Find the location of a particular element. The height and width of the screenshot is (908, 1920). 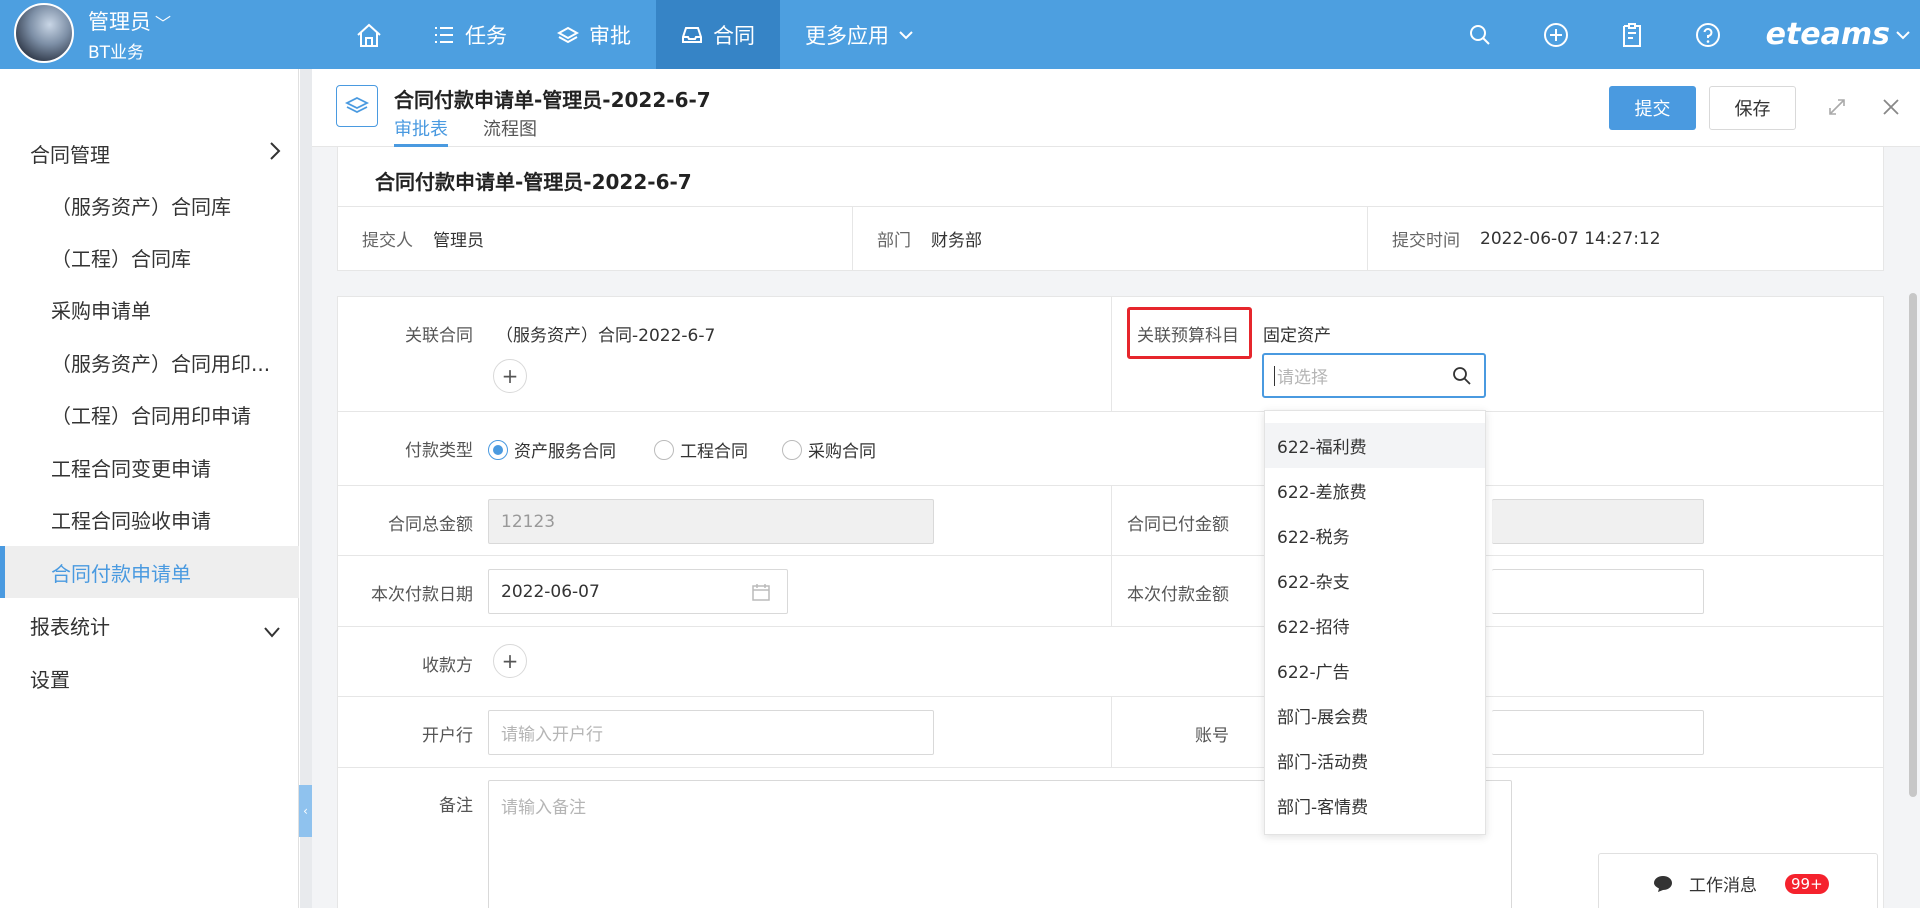

sidebar-item-label: 合同管理 is located at coordinates (70, 154).